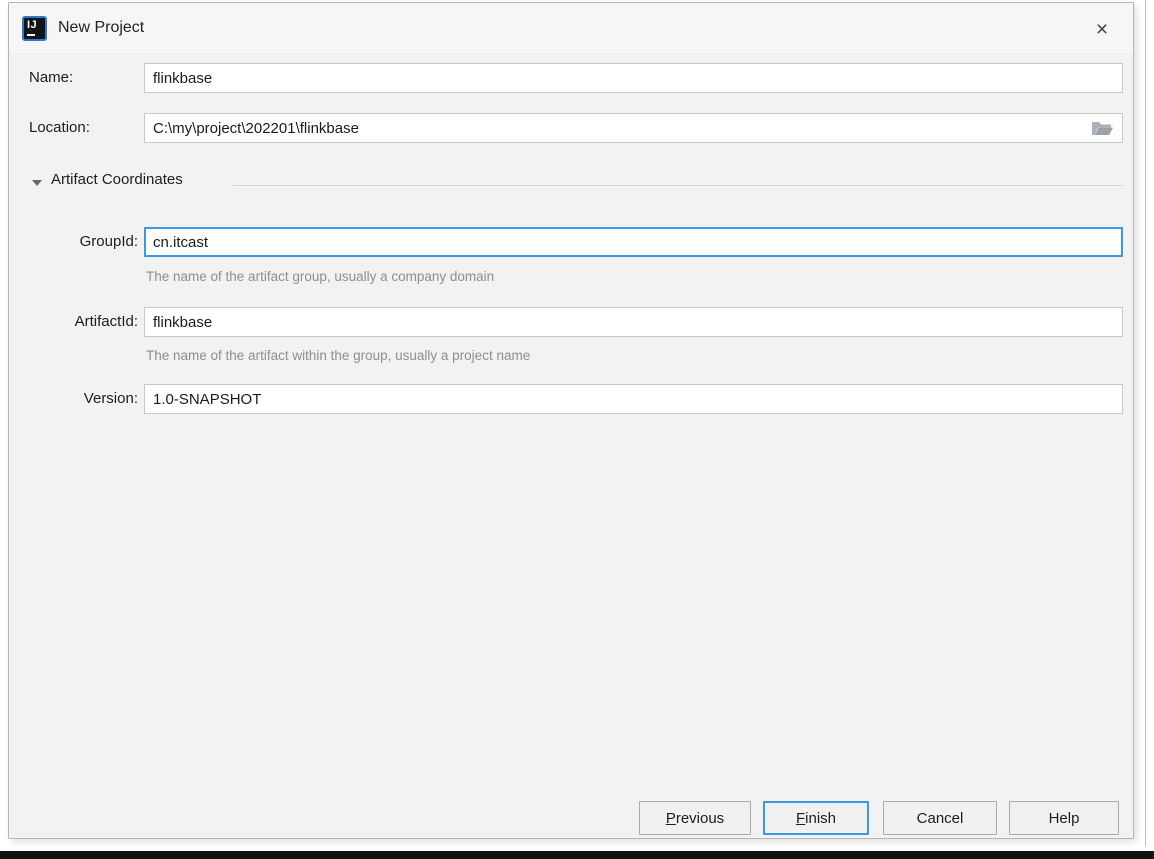 The width and height of the screenshot is (1154, 859). What do you see at coordinates (633, 78) in the screenshot?
I see `name-input` at bounding box center [633, 78].